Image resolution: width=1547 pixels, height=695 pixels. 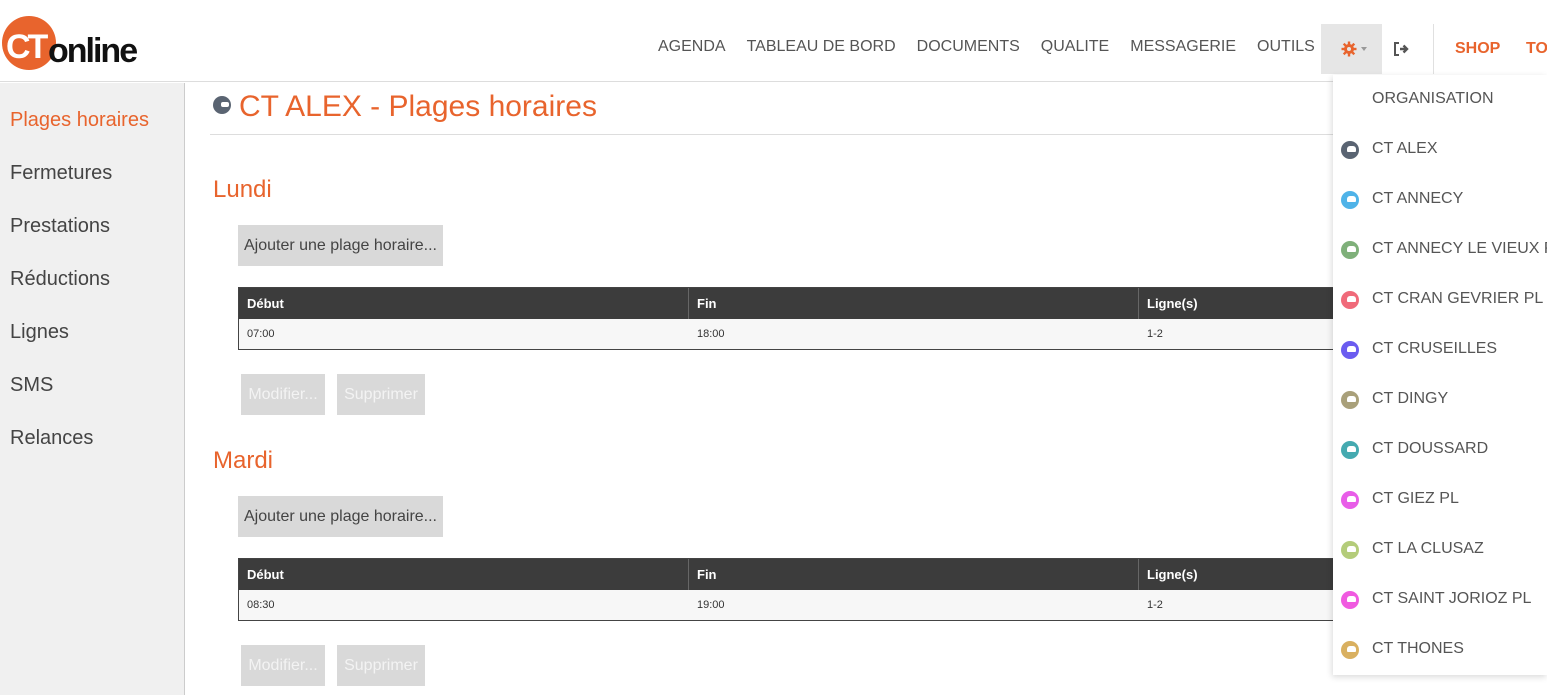 I want to click on dropdown-item-label: CT THONES, so click(x=1418, y=648).